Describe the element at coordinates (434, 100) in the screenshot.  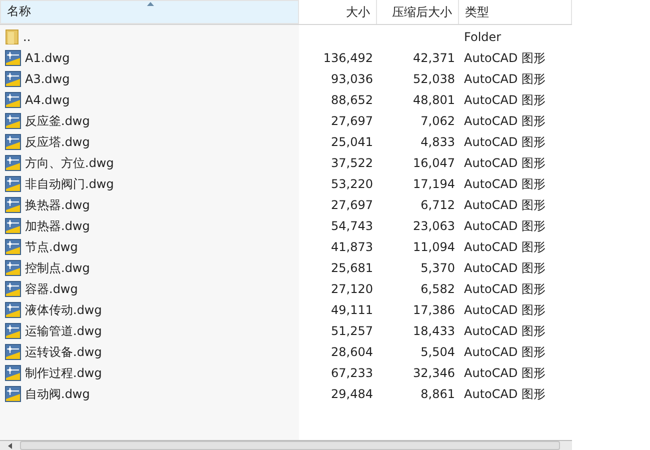
I see `file-size: 48,801` at that location.